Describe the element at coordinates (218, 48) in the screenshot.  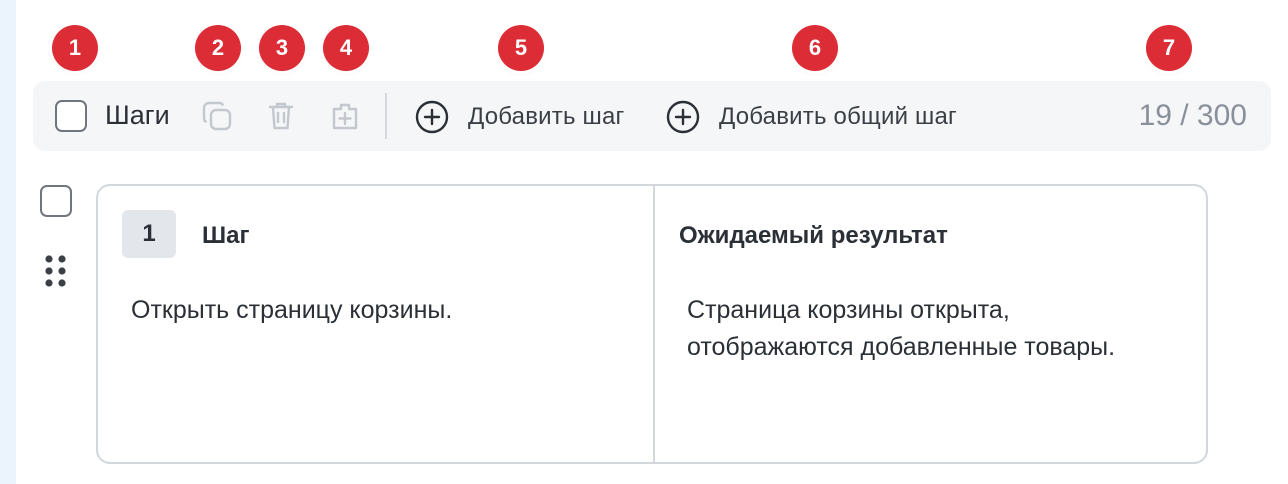
I see `callout-badge-2: 2` at that location.